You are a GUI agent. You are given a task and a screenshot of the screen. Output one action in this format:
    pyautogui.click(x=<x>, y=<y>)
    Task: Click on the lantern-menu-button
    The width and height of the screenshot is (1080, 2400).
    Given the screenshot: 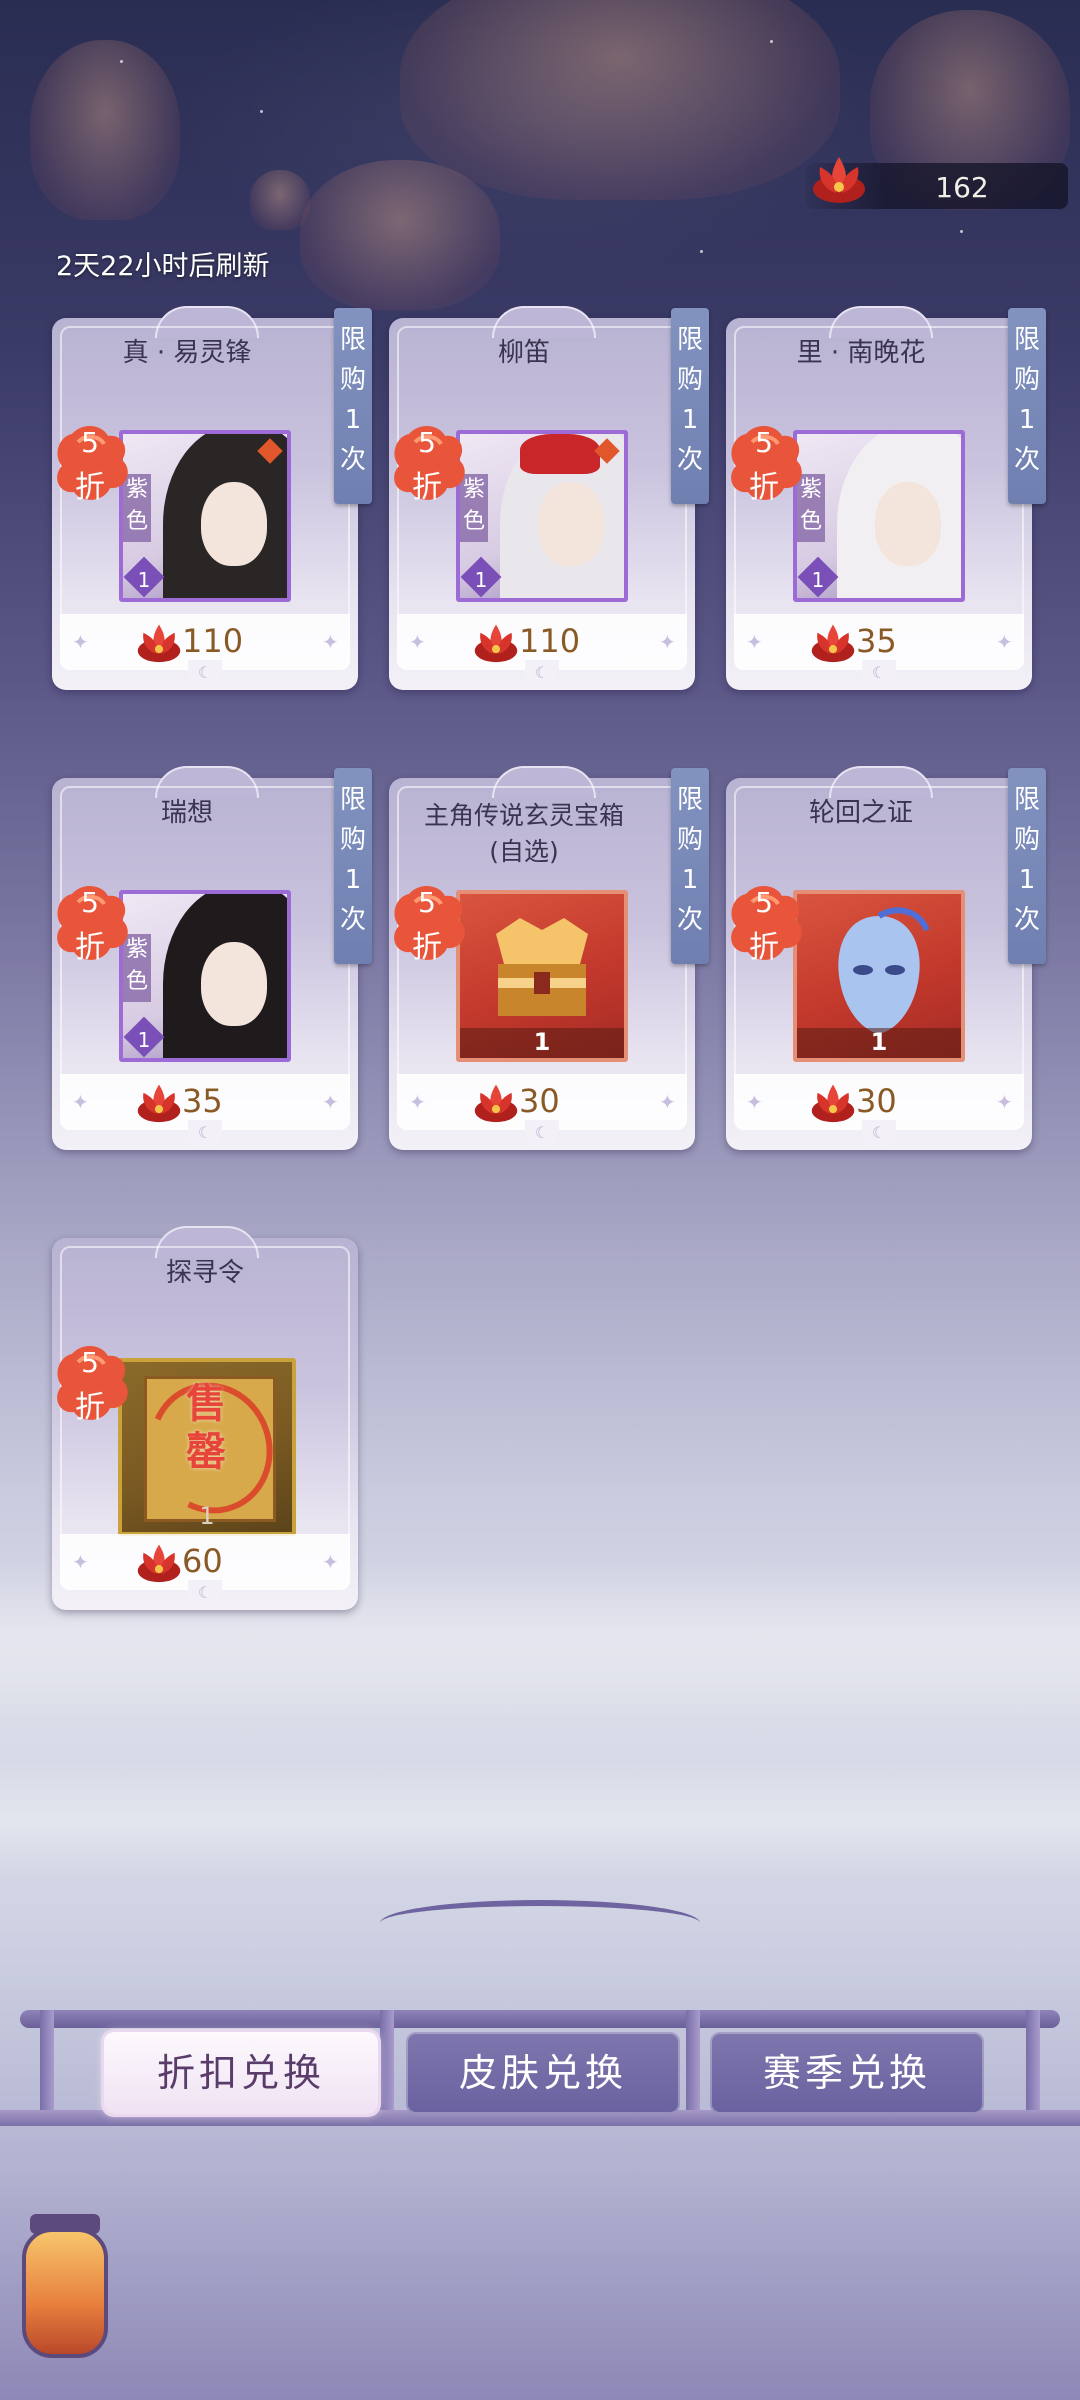 What is the action you would take?
    pyautogui.click(x=64, y=2299)
    